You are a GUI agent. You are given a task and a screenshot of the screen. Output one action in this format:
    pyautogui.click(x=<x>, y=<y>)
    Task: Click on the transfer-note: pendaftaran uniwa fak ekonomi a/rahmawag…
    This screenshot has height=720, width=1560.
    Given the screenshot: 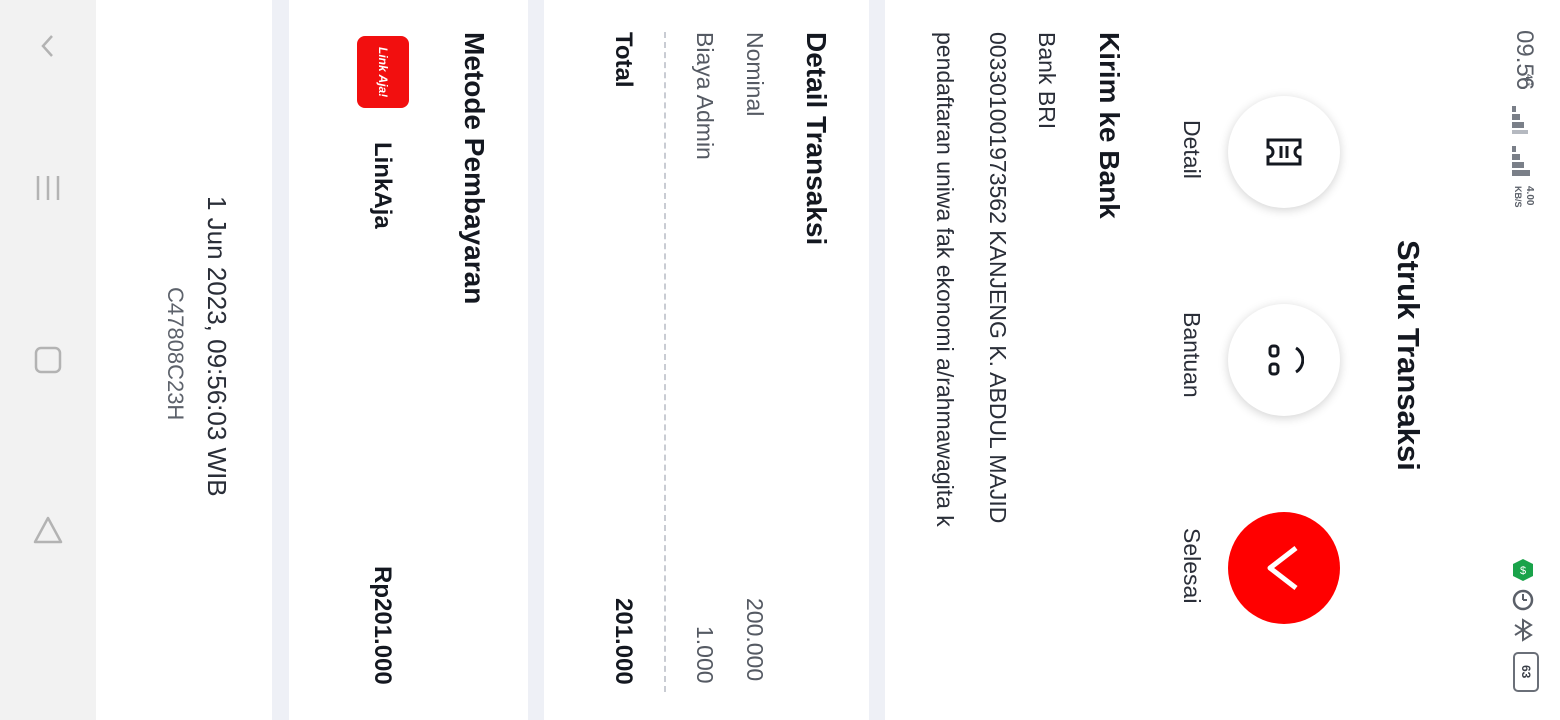 What is the action you would take?
    pyautogui.click(x=945, y=279)
    